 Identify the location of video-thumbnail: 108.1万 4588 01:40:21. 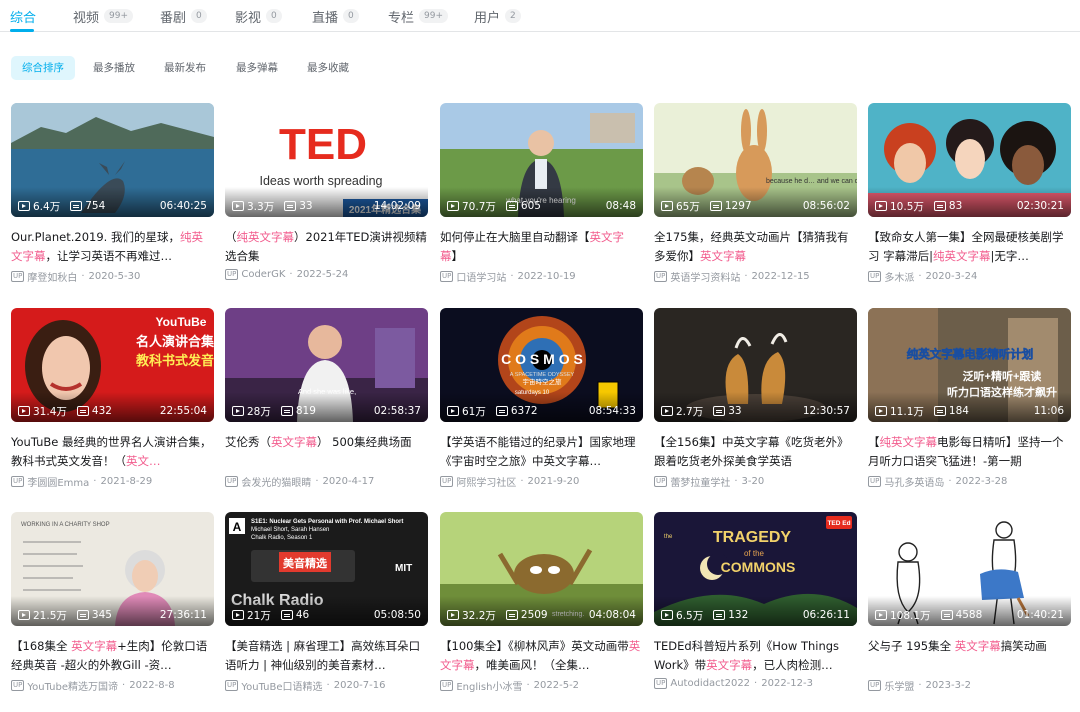
(969, 569).